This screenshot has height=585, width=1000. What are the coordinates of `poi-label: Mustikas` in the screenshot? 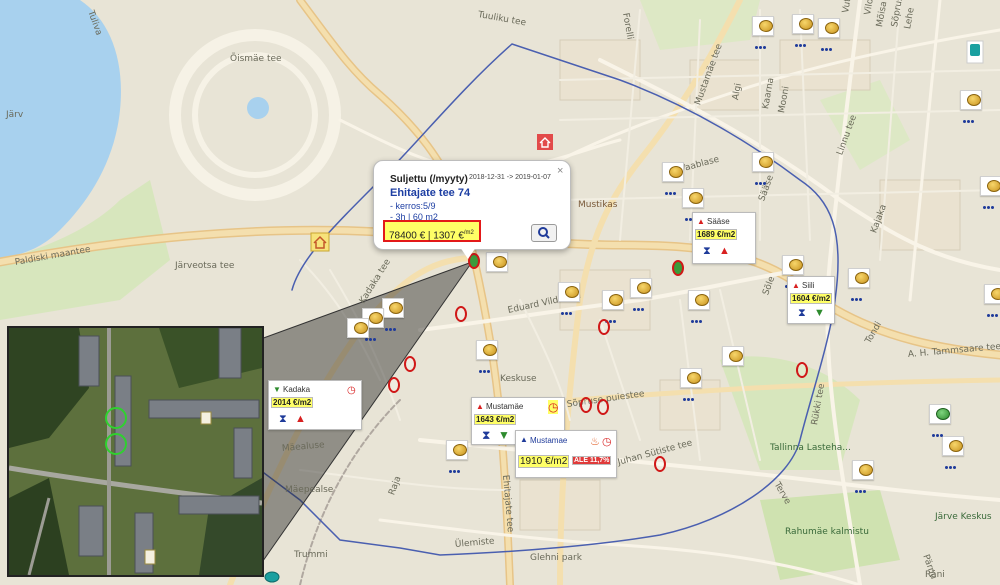 It's located at (598, 205).